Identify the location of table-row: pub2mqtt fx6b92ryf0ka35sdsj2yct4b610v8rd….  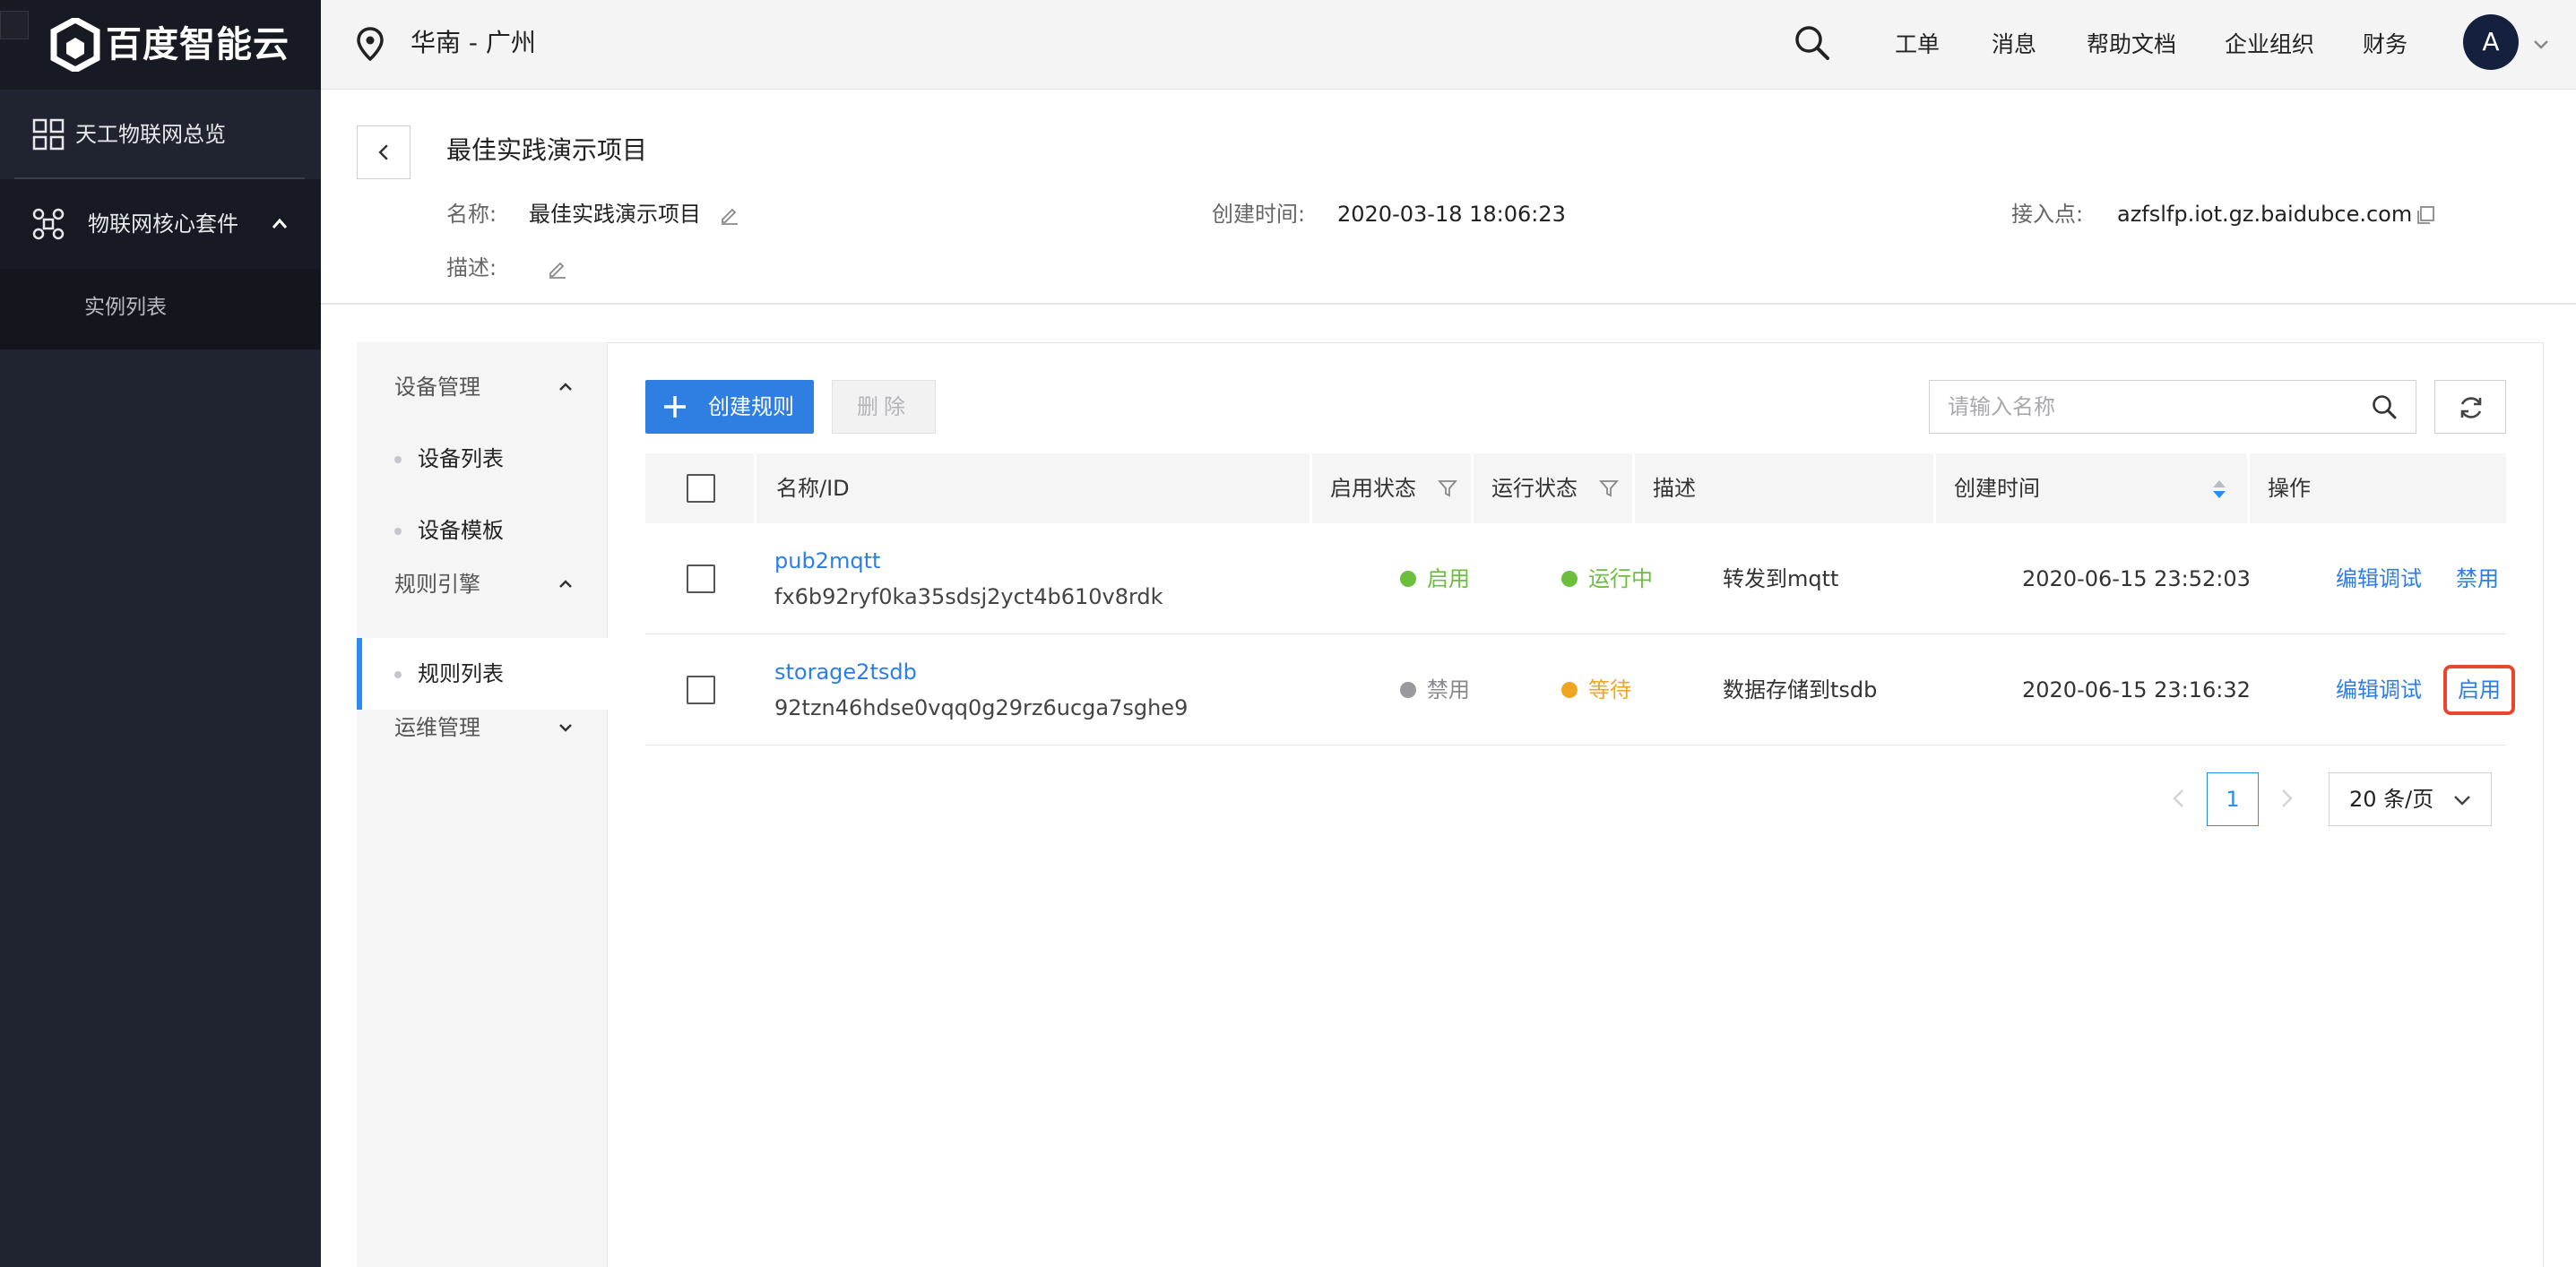
(1575, 578).